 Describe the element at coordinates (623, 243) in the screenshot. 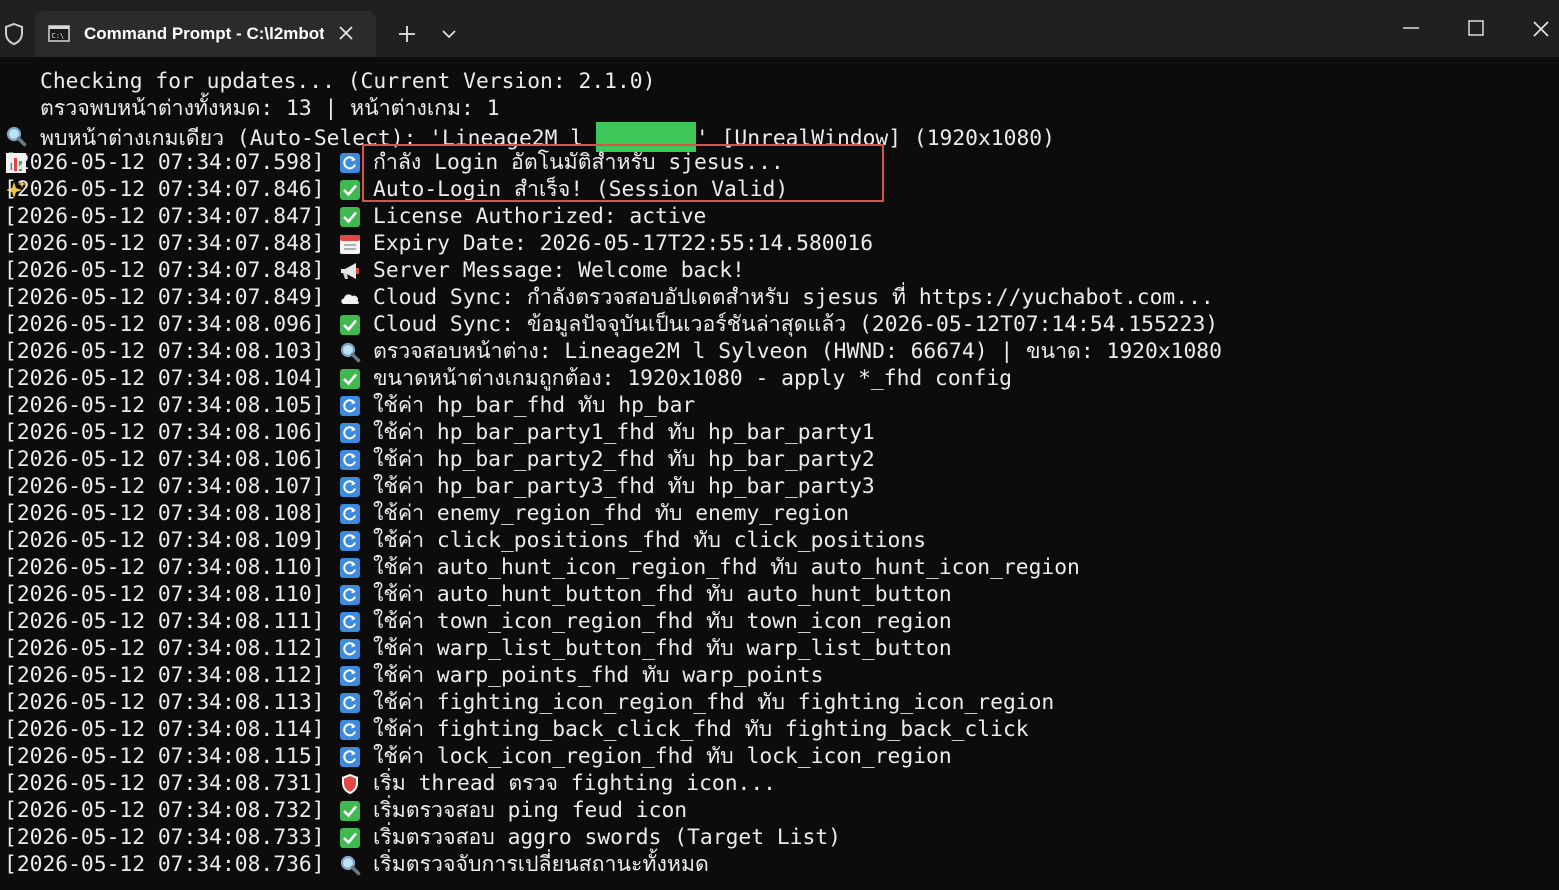

I see `log-message: Expiry Date: 2026-05-17T22:55:14.580016` at that location.